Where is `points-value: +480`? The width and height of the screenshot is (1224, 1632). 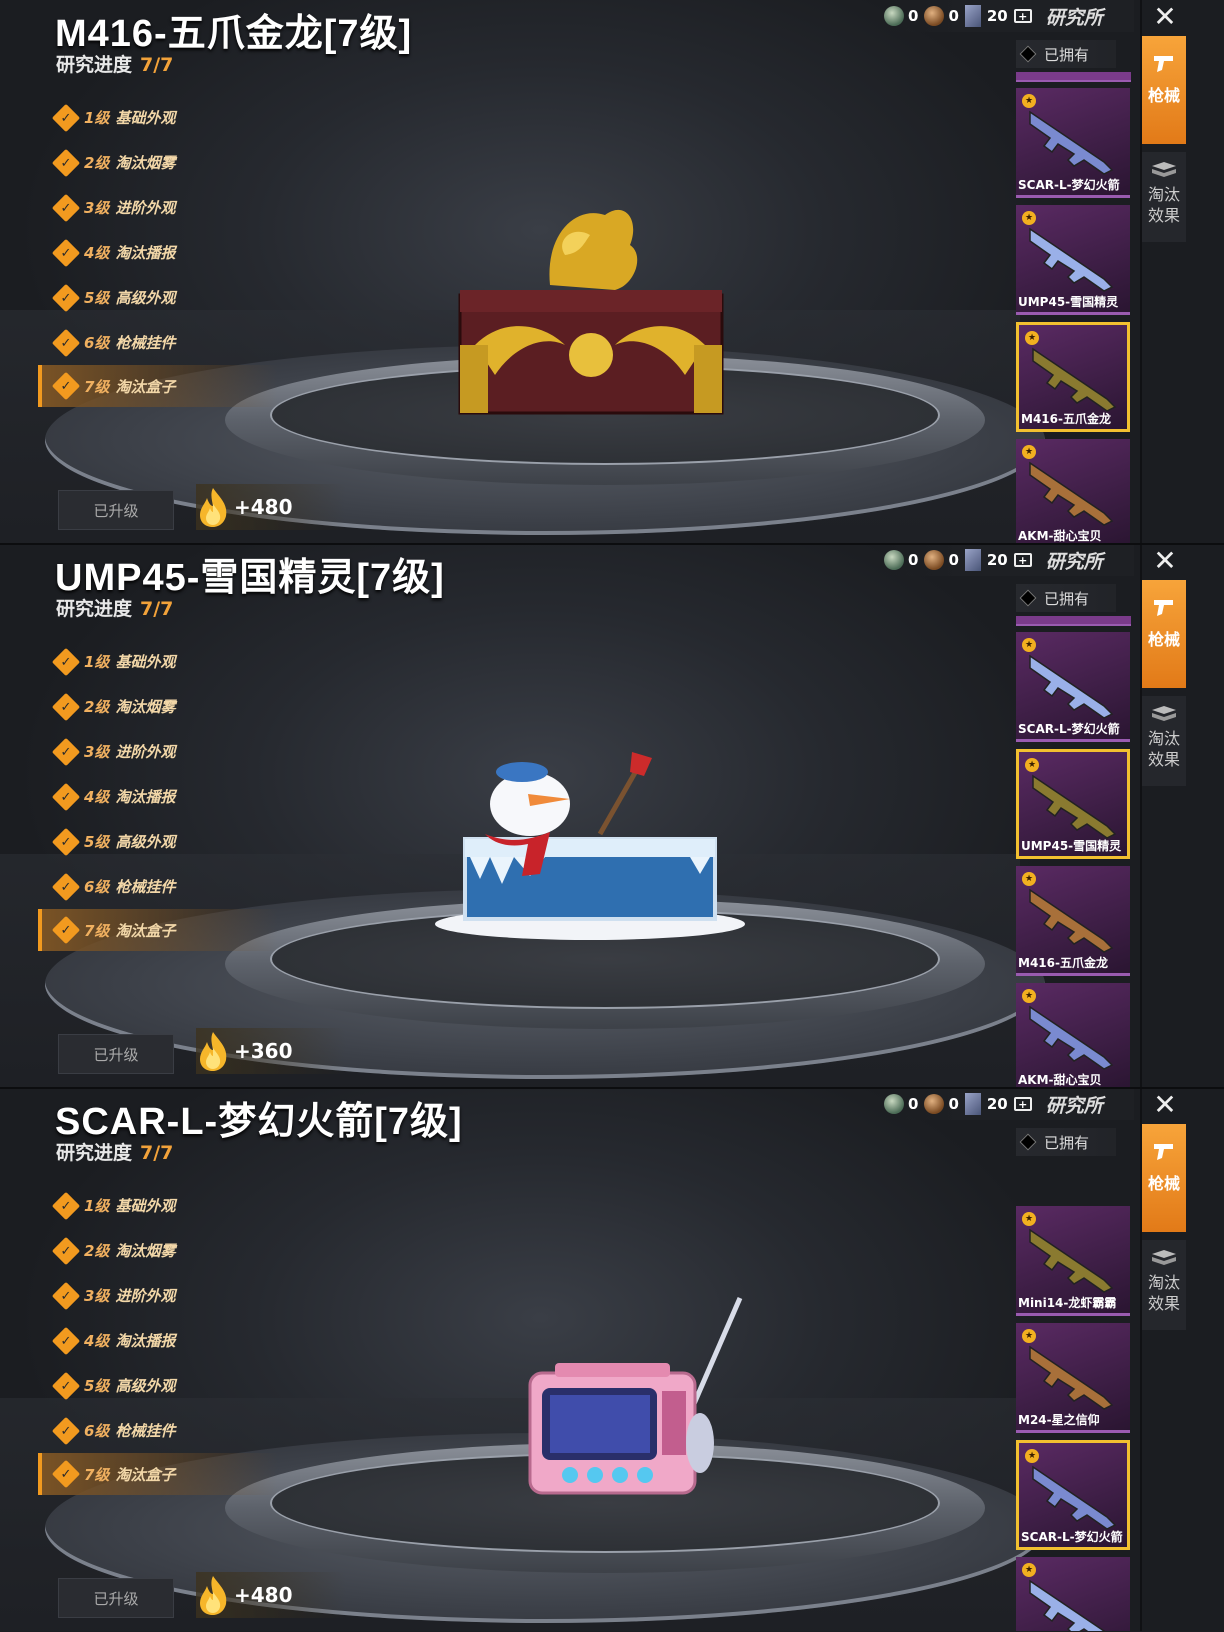
points-value: +480 is located at coordinates (263, 507).